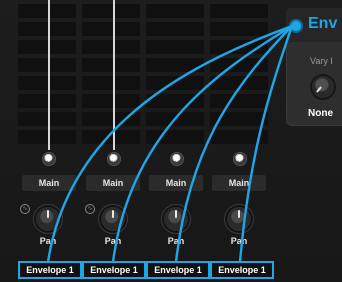 This screenshot has height=282, width=342. Describe the element at coordinates (320, 113) in the screenshot. I see `vary-value: None` at that location.